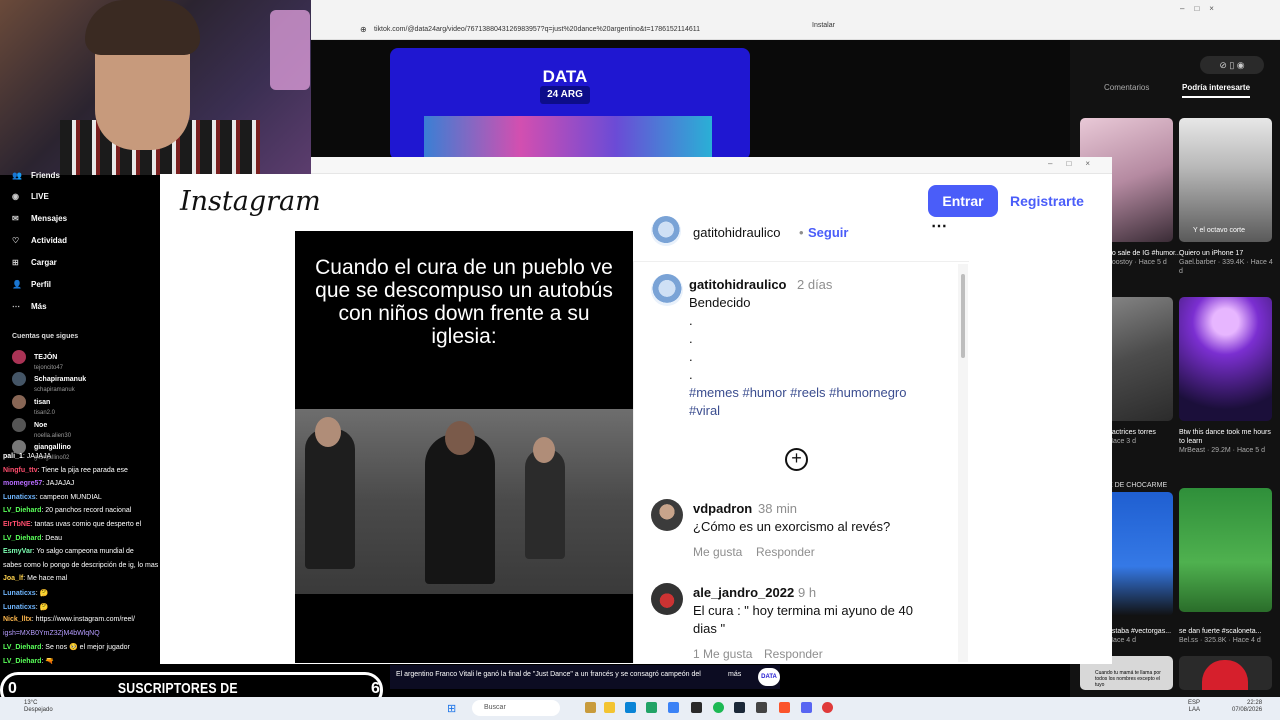  I want to click on comment-text: El cura : " hoy termina mi ayuno de 40, so click(803, 610).